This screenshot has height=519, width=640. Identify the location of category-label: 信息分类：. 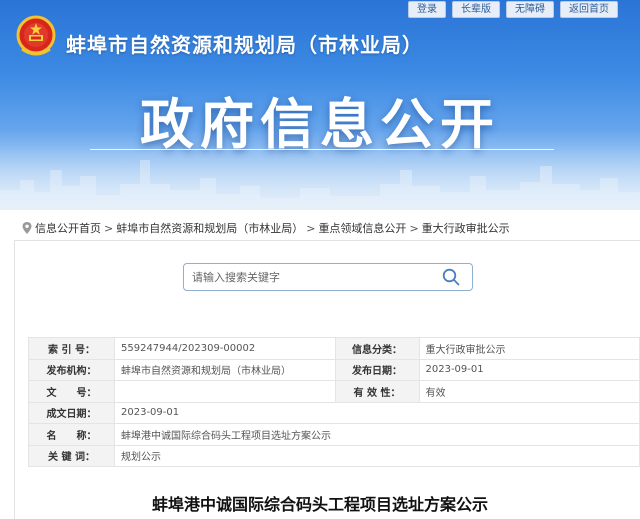
(377, 348).